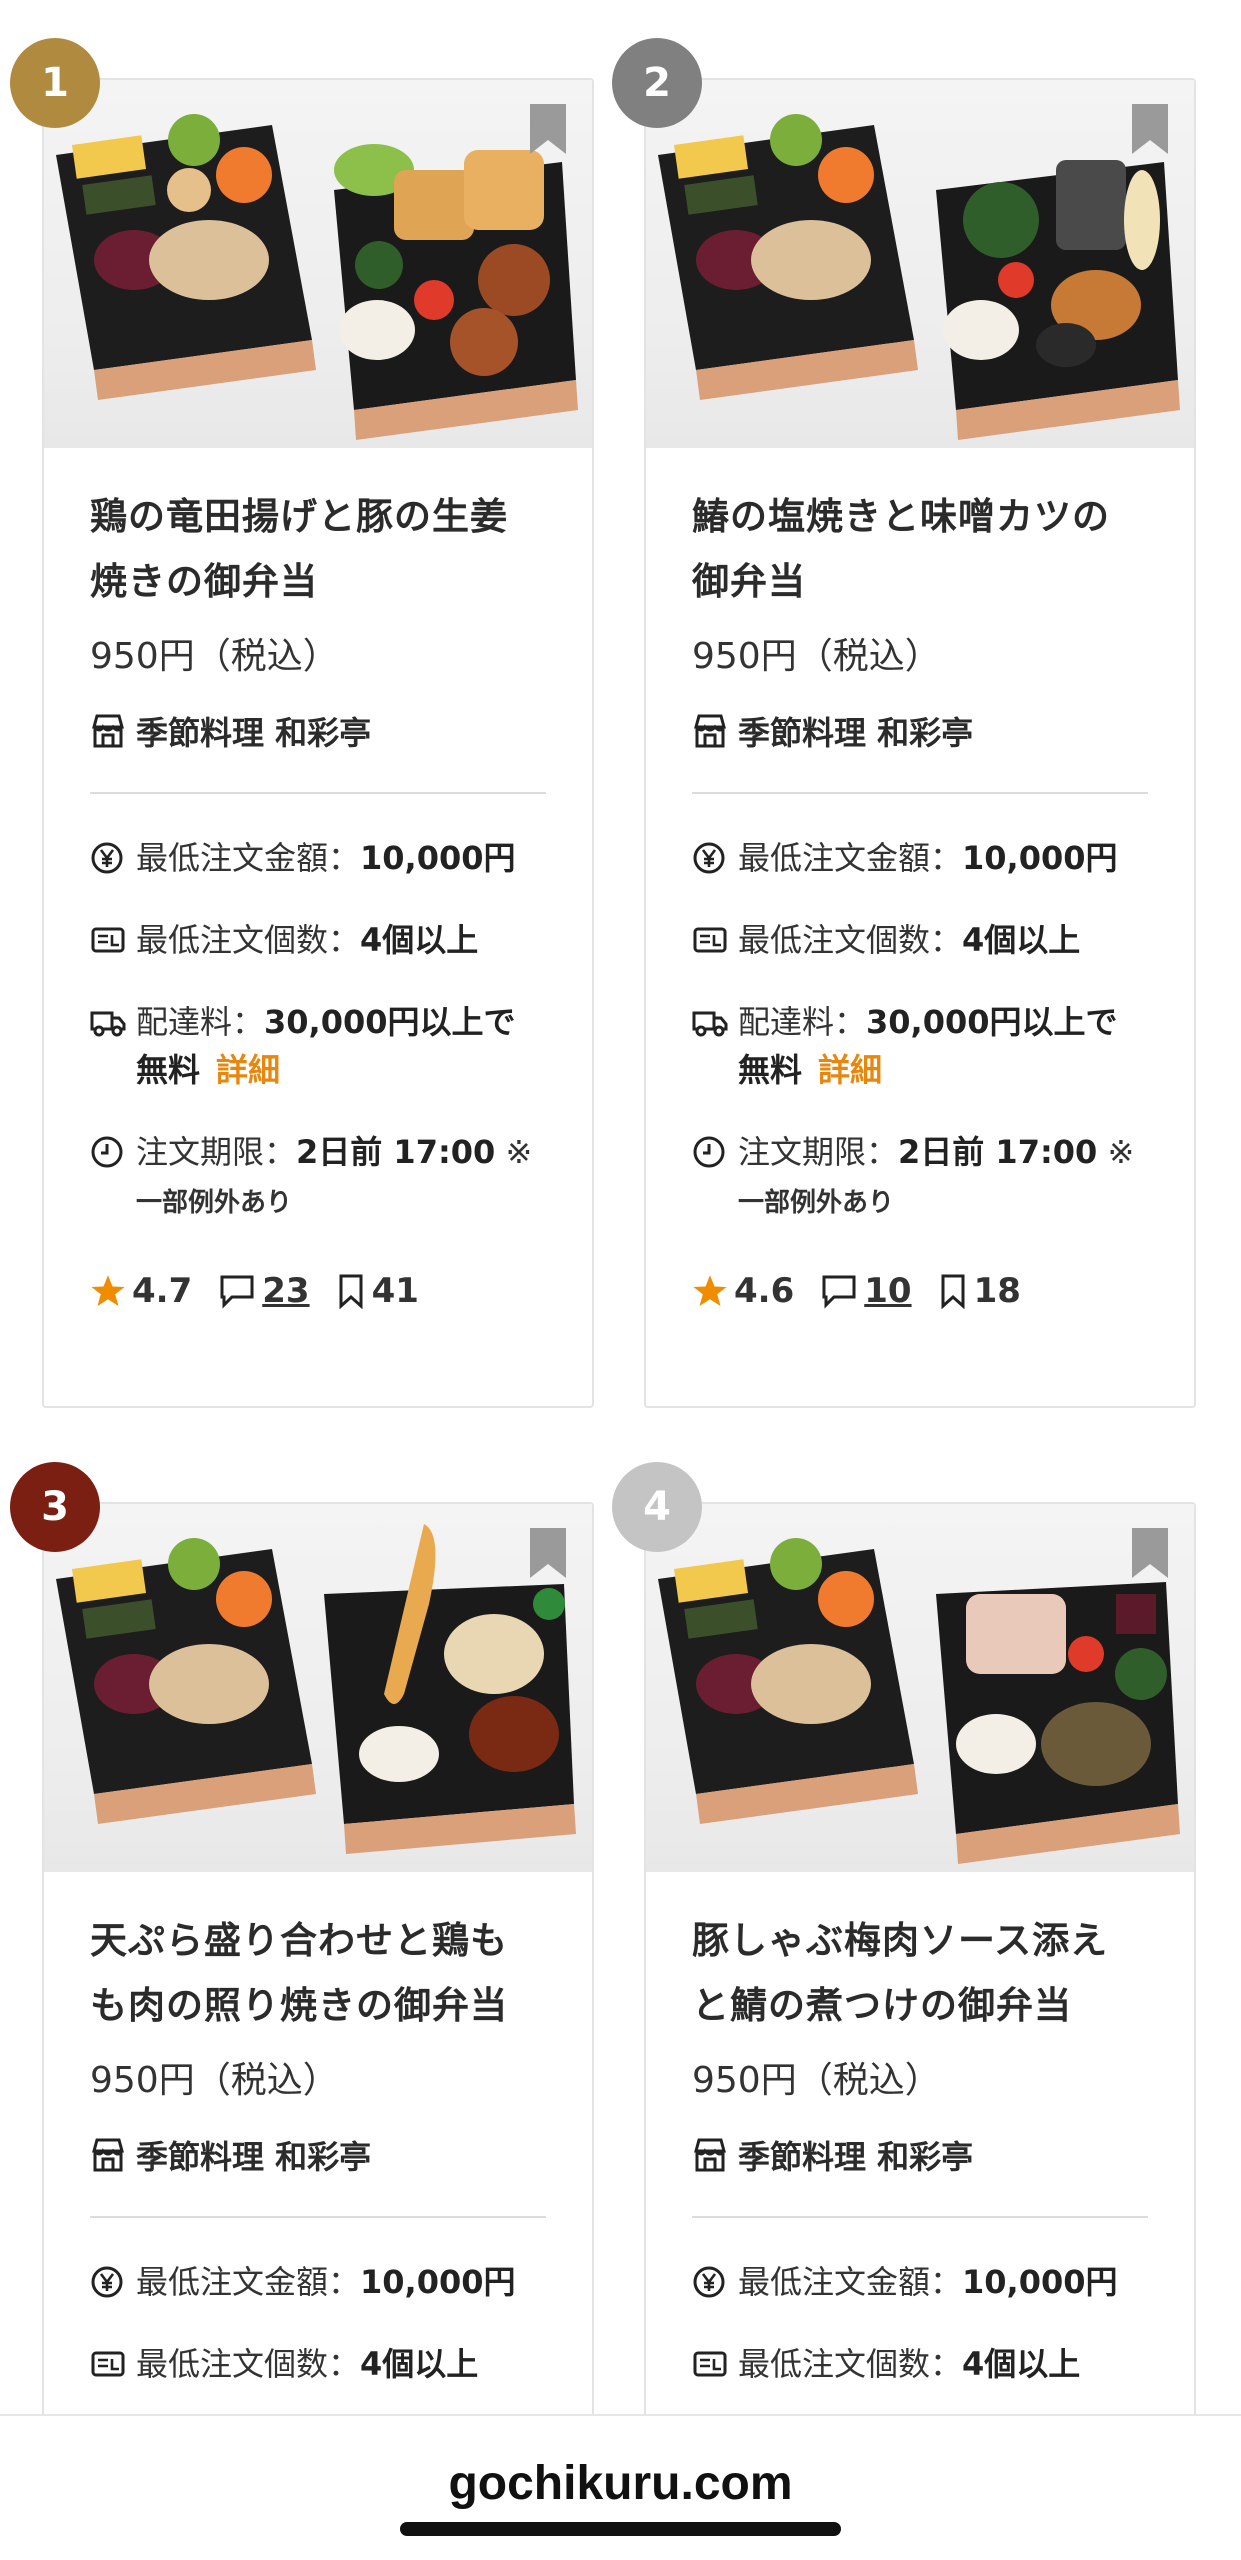  What do you see at coordinates (204, 581) in the screenshot?
I see `title-line-2: 焼きの御弁当` at bounding box center [204, 581].